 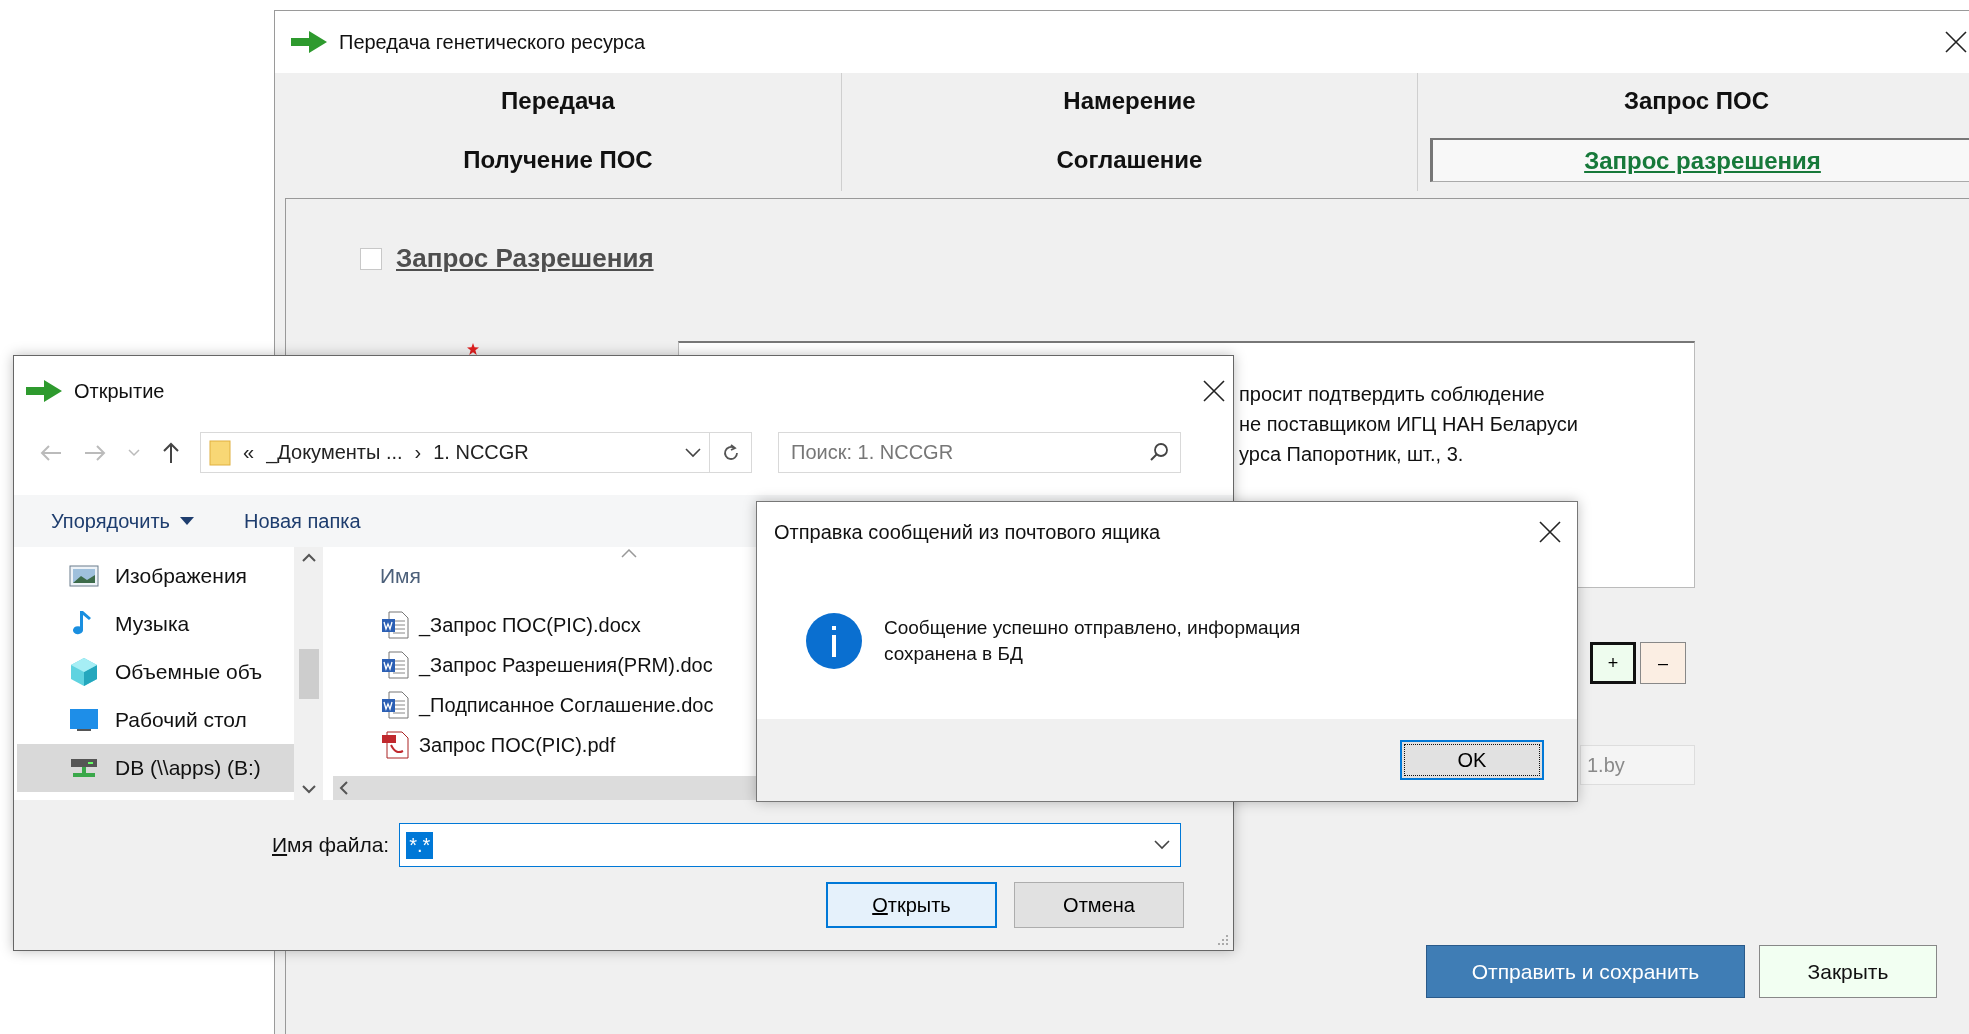 I want to click on message-text: Сообщение успешно отправлено, информация сохранена в БД, so click(x=1093, y=640).